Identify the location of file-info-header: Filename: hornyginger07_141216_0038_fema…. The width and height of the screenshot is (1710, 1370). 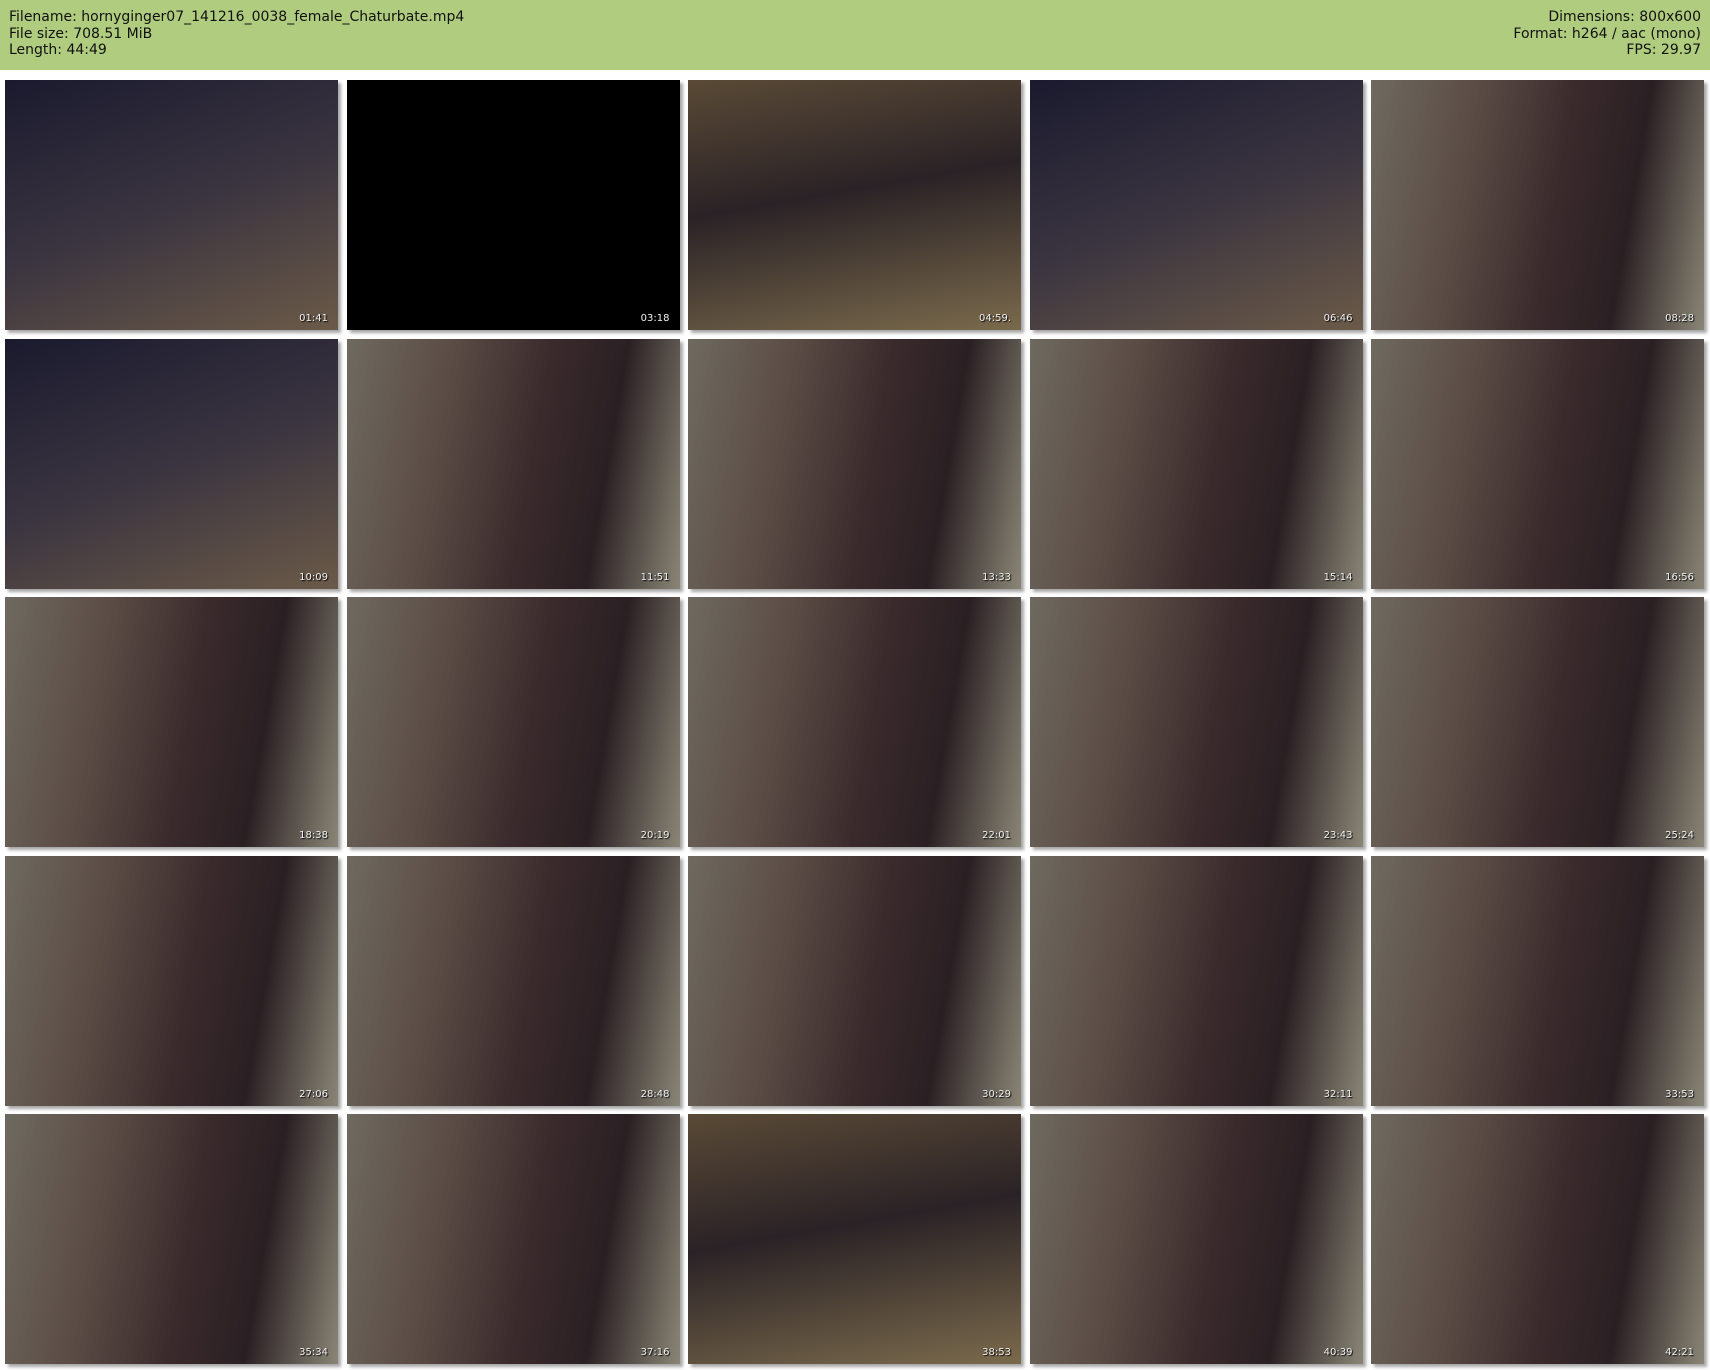
(855, 35).